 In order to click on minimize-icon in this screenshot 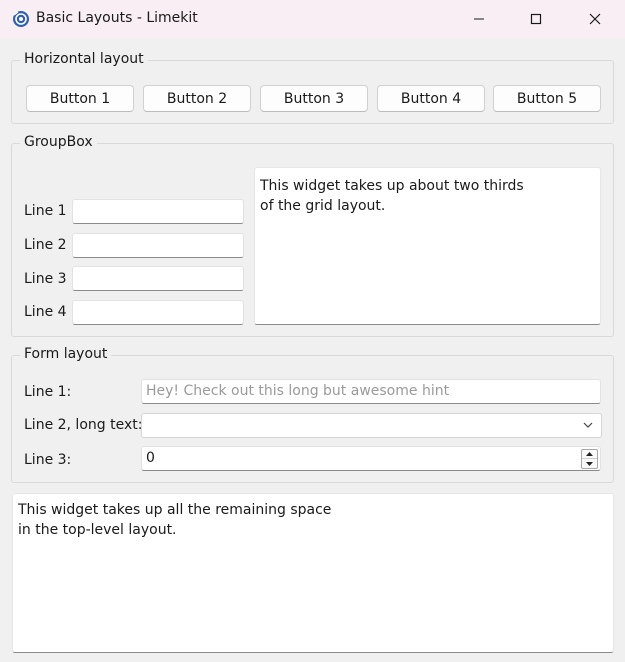, I will do `click(479, 19)`.